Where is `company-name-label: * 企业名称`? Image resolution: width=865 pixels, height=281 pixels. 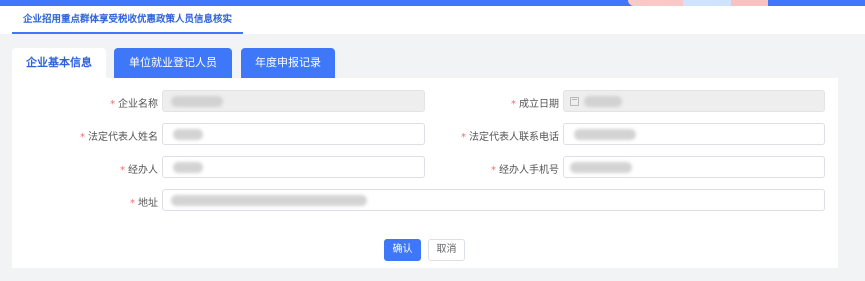 company-name-label: * 企业名称 is located at coordinates (134, 104).